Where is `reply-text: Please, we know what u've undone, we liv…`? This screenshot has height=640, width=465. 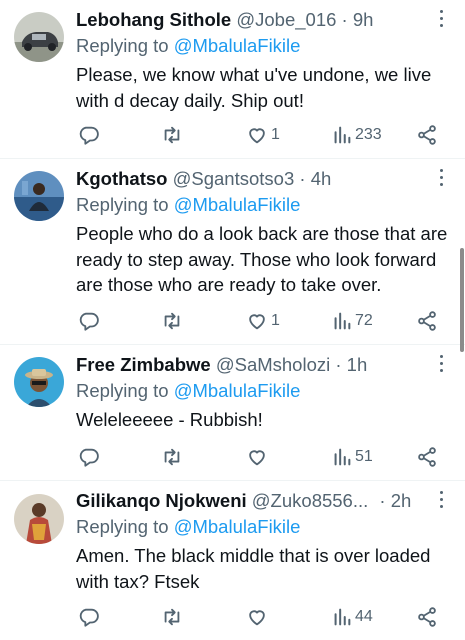 reply-text: Please, we know what u've undone, we liv… is located at coordinates (254, 87).